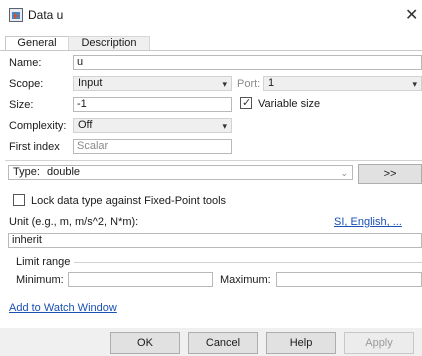  What do you see at coordinates (213, 160) in the screenshot?
I see `section-divider` at bounding box center [213, 160].